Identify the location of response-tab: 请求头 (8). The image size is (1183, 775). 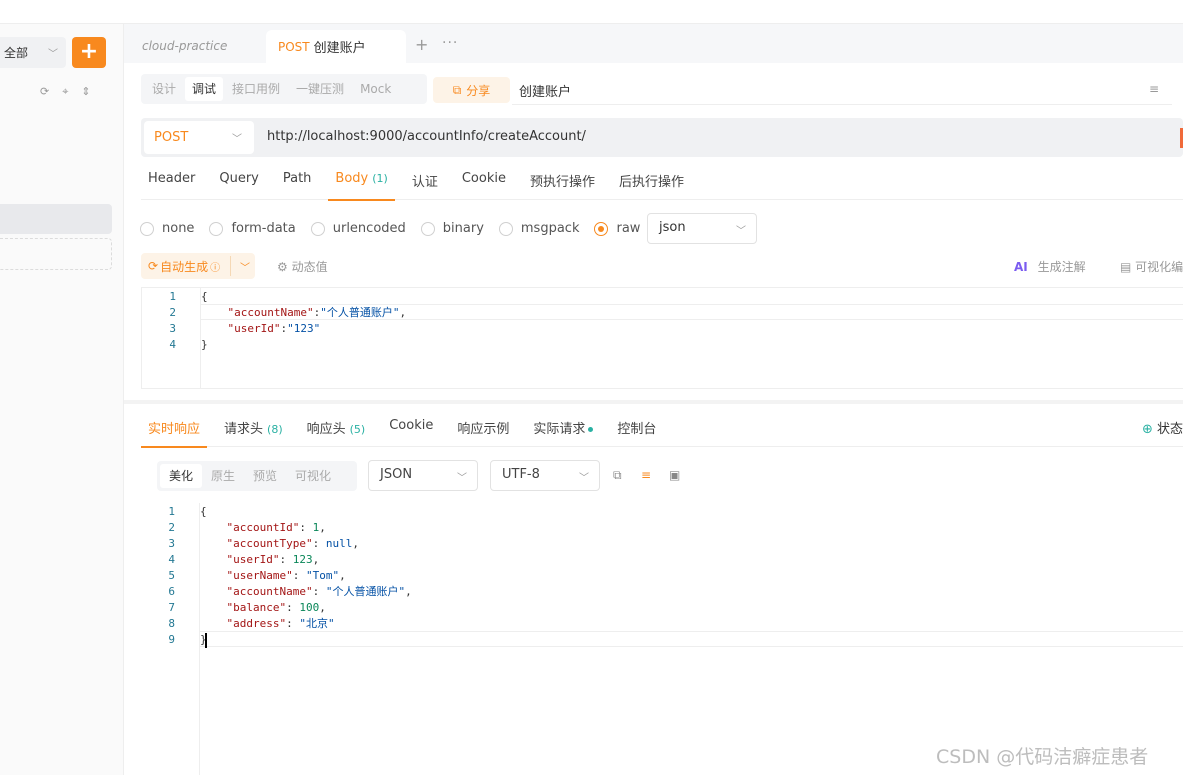
(253, 426).